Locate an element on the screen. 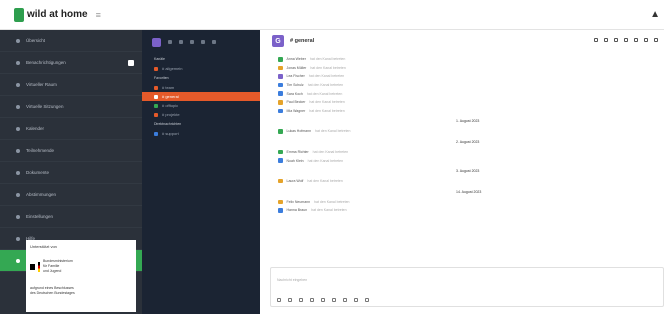 Image resolution: width=664 pixels, height=314 pixels. user-icon: ▲ is located at coordinates (655, 14).